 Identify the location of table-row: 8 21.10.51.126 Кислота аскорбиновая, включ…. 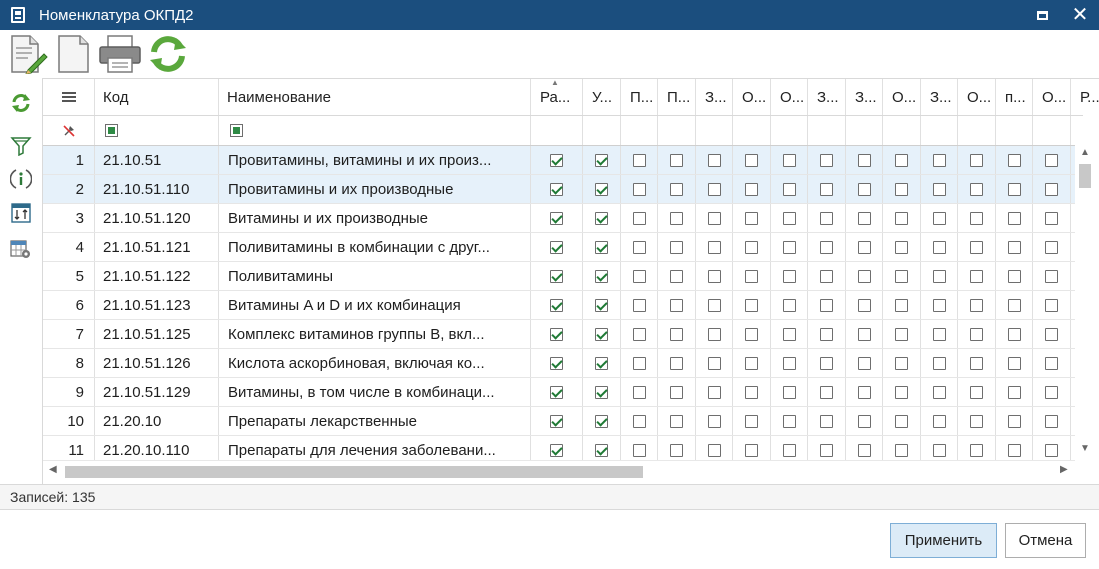
(563, 363).